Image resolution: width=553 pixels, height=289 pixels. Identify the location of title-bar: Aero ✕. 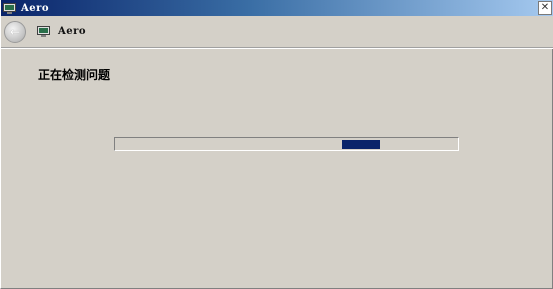
(277, 8).